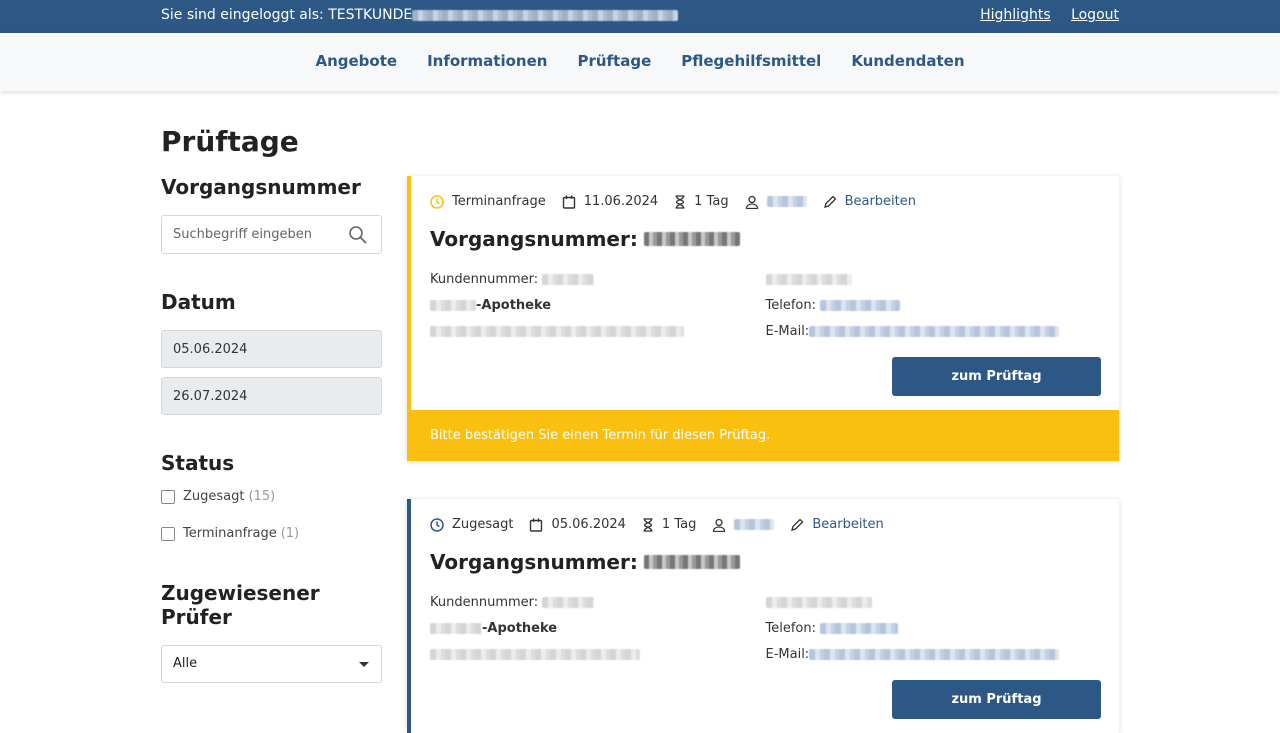 This screenshot has height=733, width=1280. Describe the element at coordinates (1015, 15) in the screenshot. I see `highlights-link: Highlights` at that location.